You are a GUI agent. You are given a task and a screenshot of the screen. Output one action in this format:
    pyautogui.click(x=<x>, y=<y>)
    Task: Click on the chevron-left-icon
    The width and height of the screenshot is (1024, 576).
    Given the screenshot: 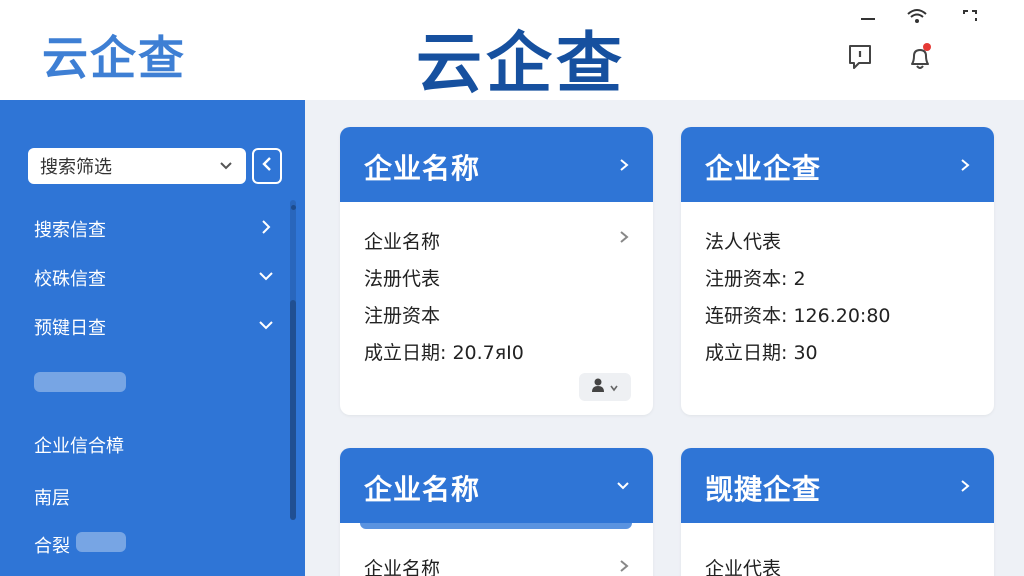 What is the action you would take?
    pyautogui.click(x=267, y=166)
    